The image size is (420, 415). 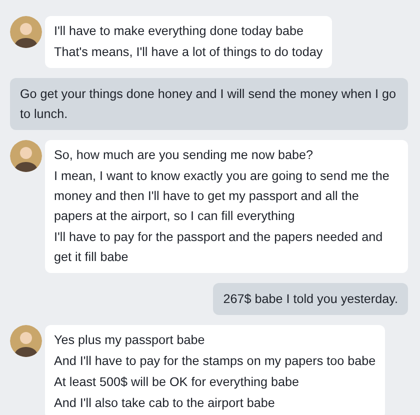 What do you see at coordinates (215, 361) in the screenshot?
I see `message-text: And I'll have to pay for the stamps on my papers too babe` at bounding box center [215, 361].